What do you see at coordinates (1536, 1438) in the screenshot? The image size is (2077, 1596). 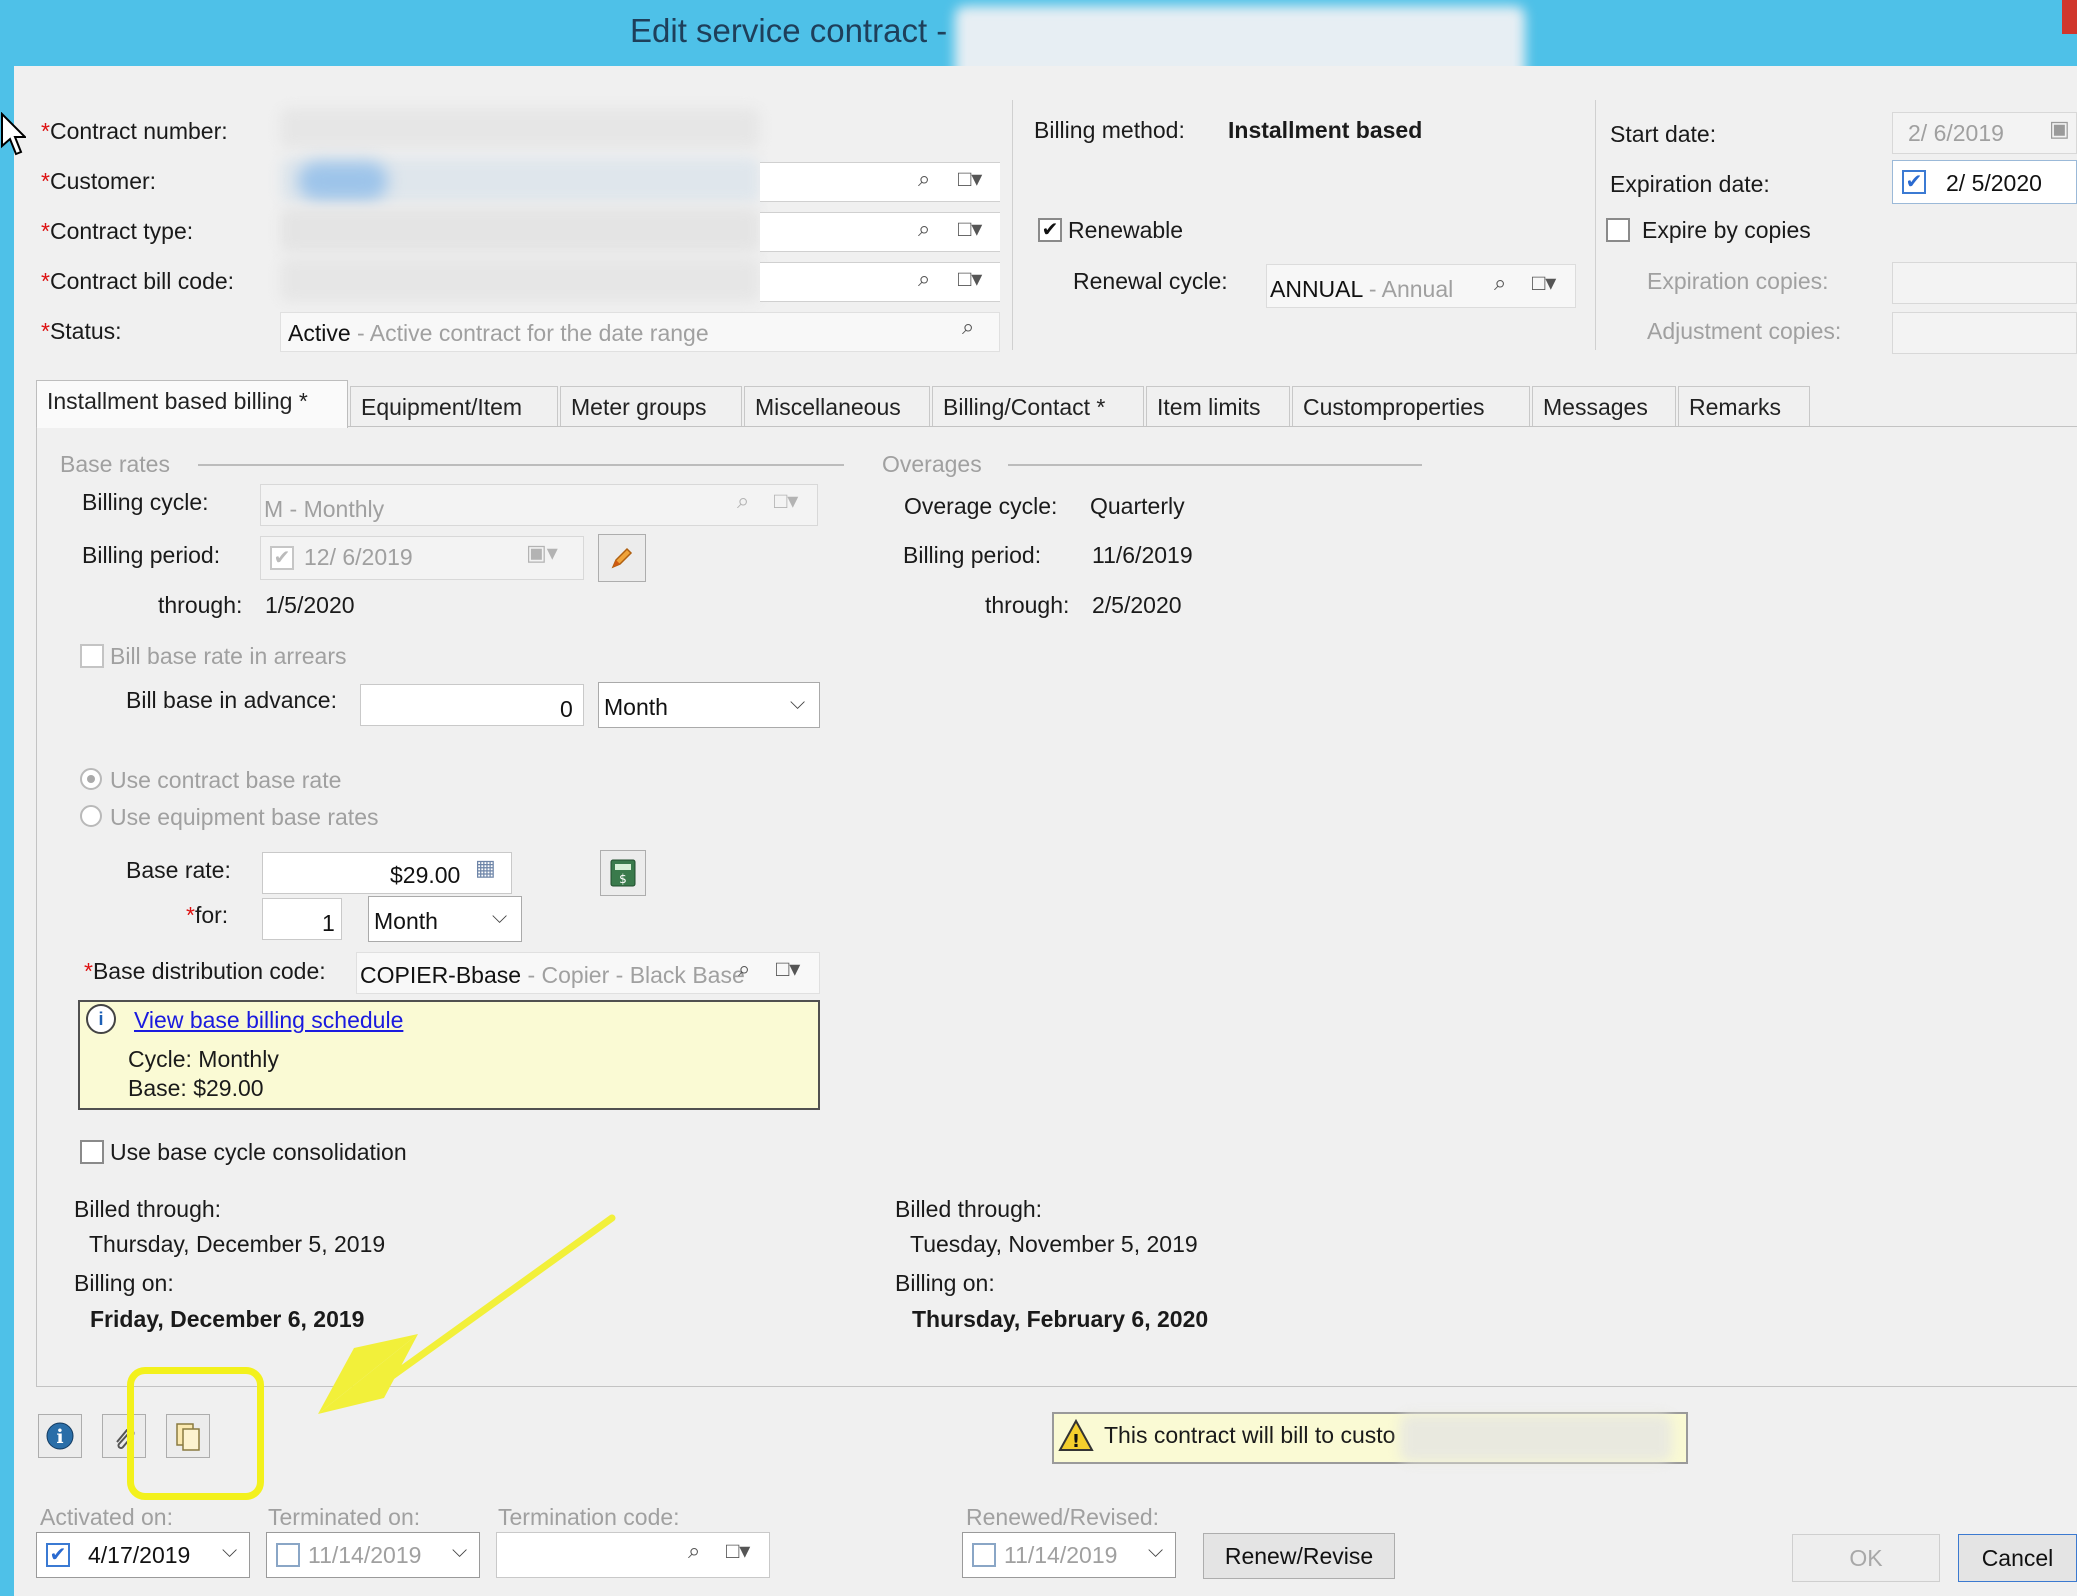 I see `warning-text-redacted` at bounding box center [1536, 1438].